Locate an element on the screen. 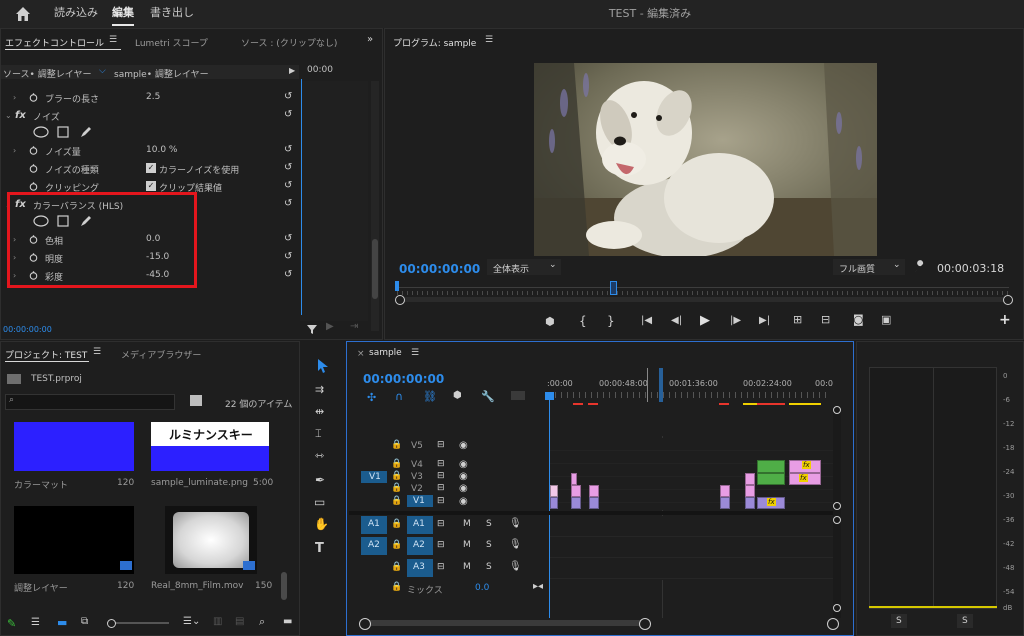 The width and height of the screenshot is (1024, 636). pen-tool-icon: ✒ is located at coordinates (320, 480).